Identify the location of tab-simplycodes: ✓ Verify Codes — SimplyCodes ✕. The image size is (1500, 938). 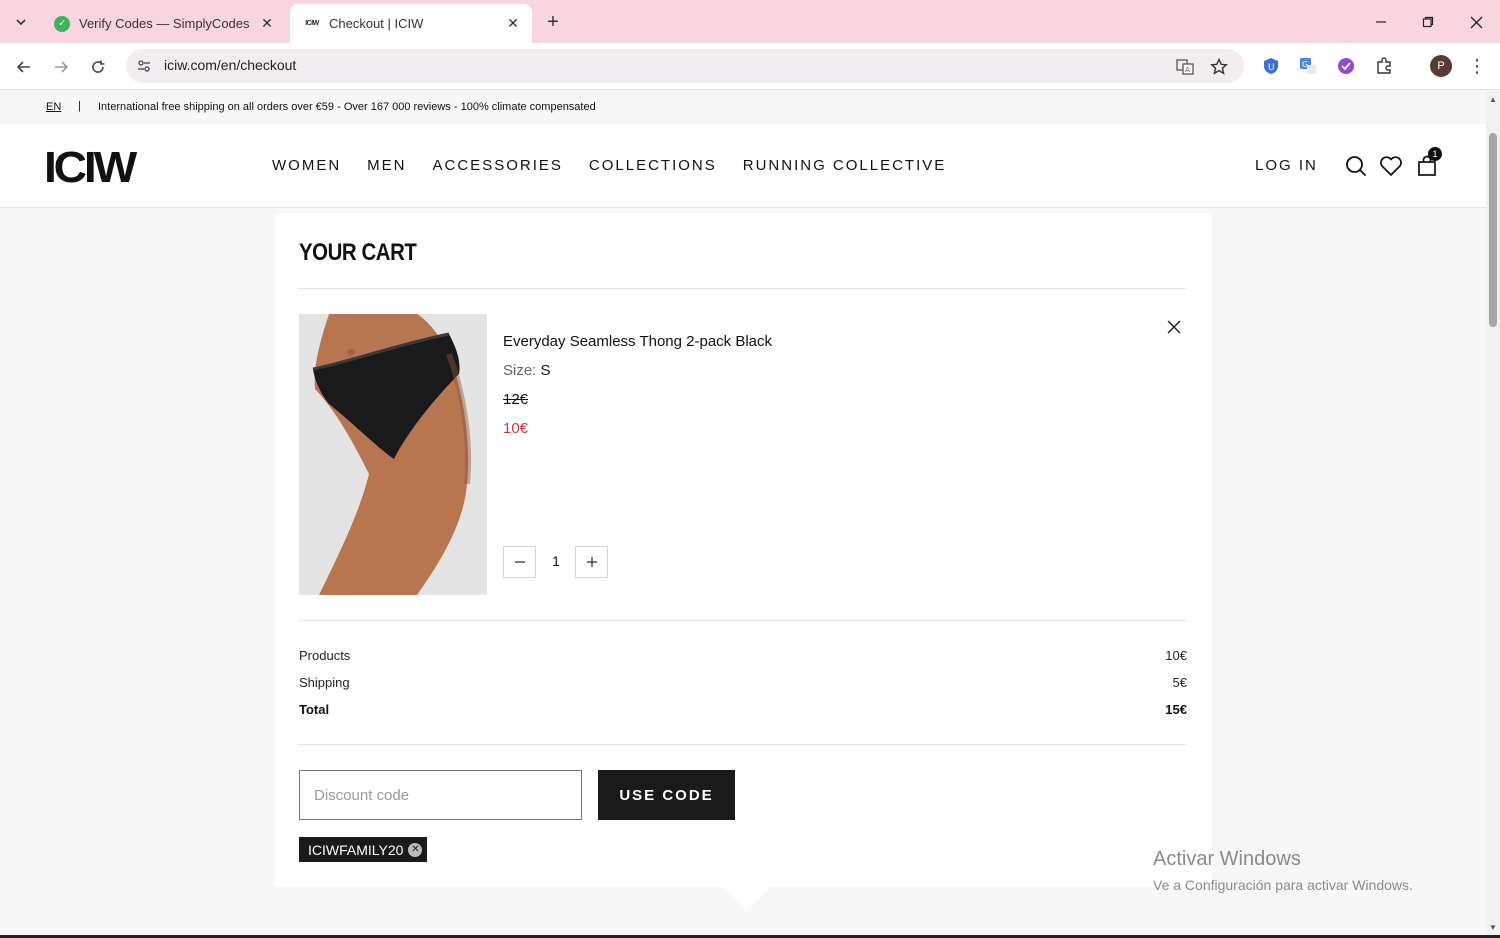
(163, 23).